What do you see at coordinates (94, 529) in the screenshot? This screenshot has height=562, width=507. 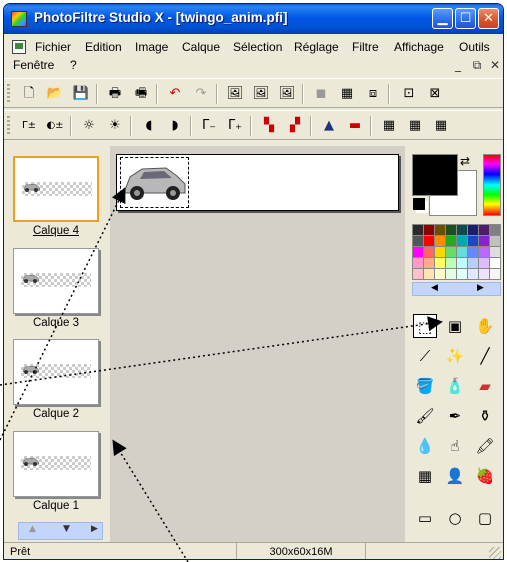 I see `scroll-right-icon: ▶` at bounding box center [94, 529].